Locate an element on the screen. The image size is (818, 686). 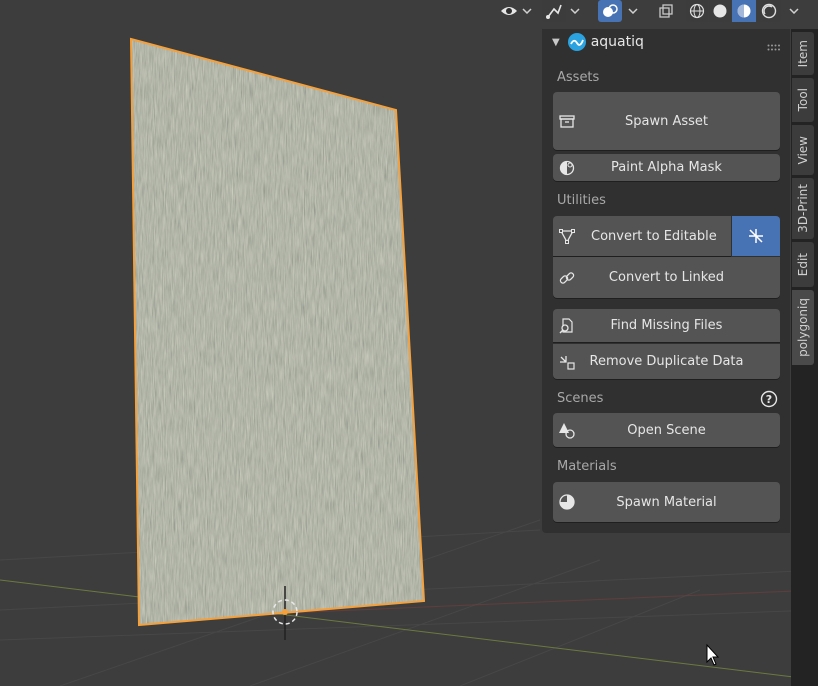
help-icon: ? is located at coordinates (769, 399).